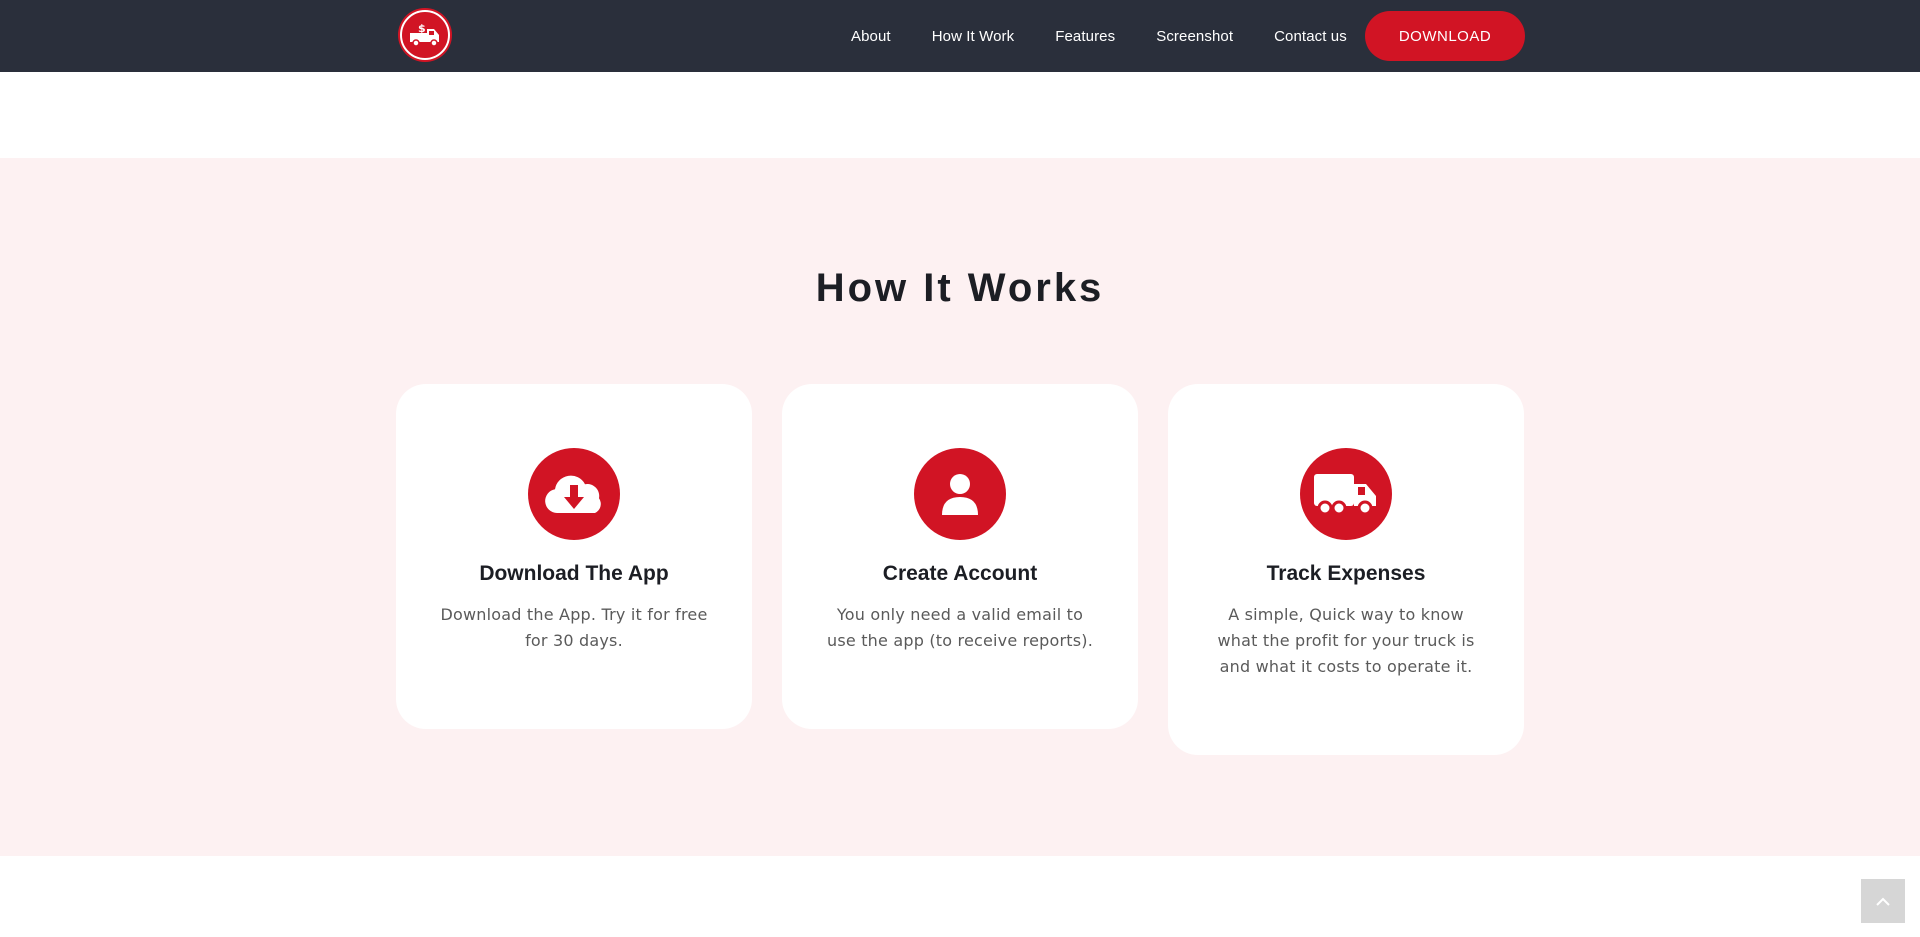  Describe the element at coordinates (960, 288) in the screenshot. I see `section-title: How It Works` at that location.